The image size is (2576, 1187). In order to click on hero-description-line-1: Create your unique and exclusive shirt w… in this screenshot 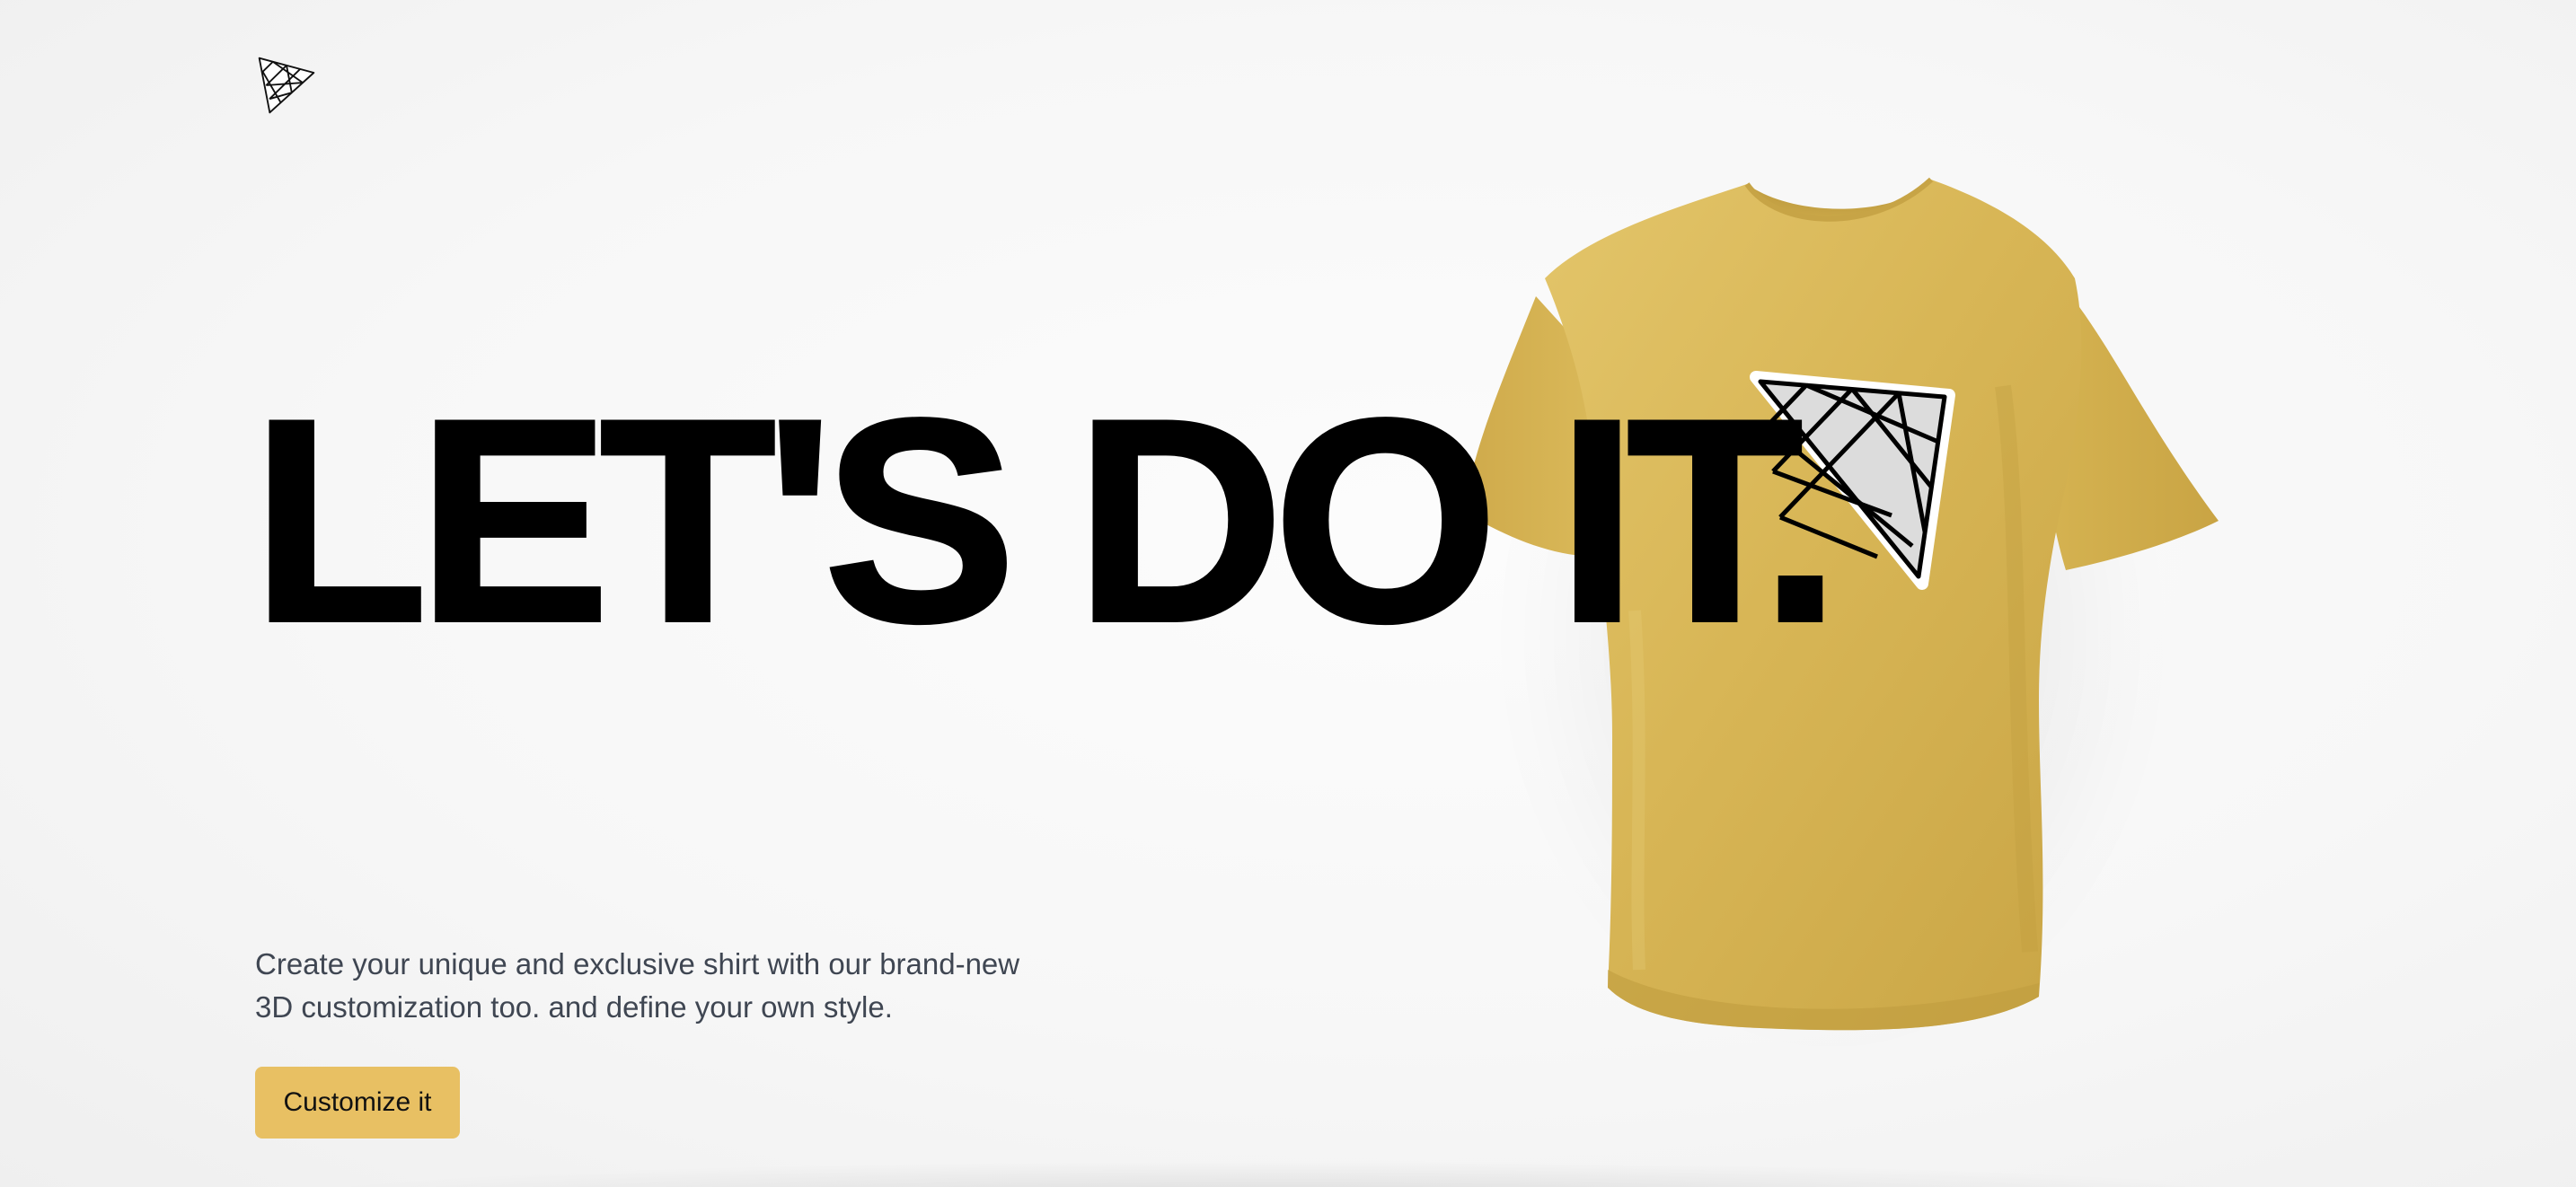, I will do `click(637, 963)`.